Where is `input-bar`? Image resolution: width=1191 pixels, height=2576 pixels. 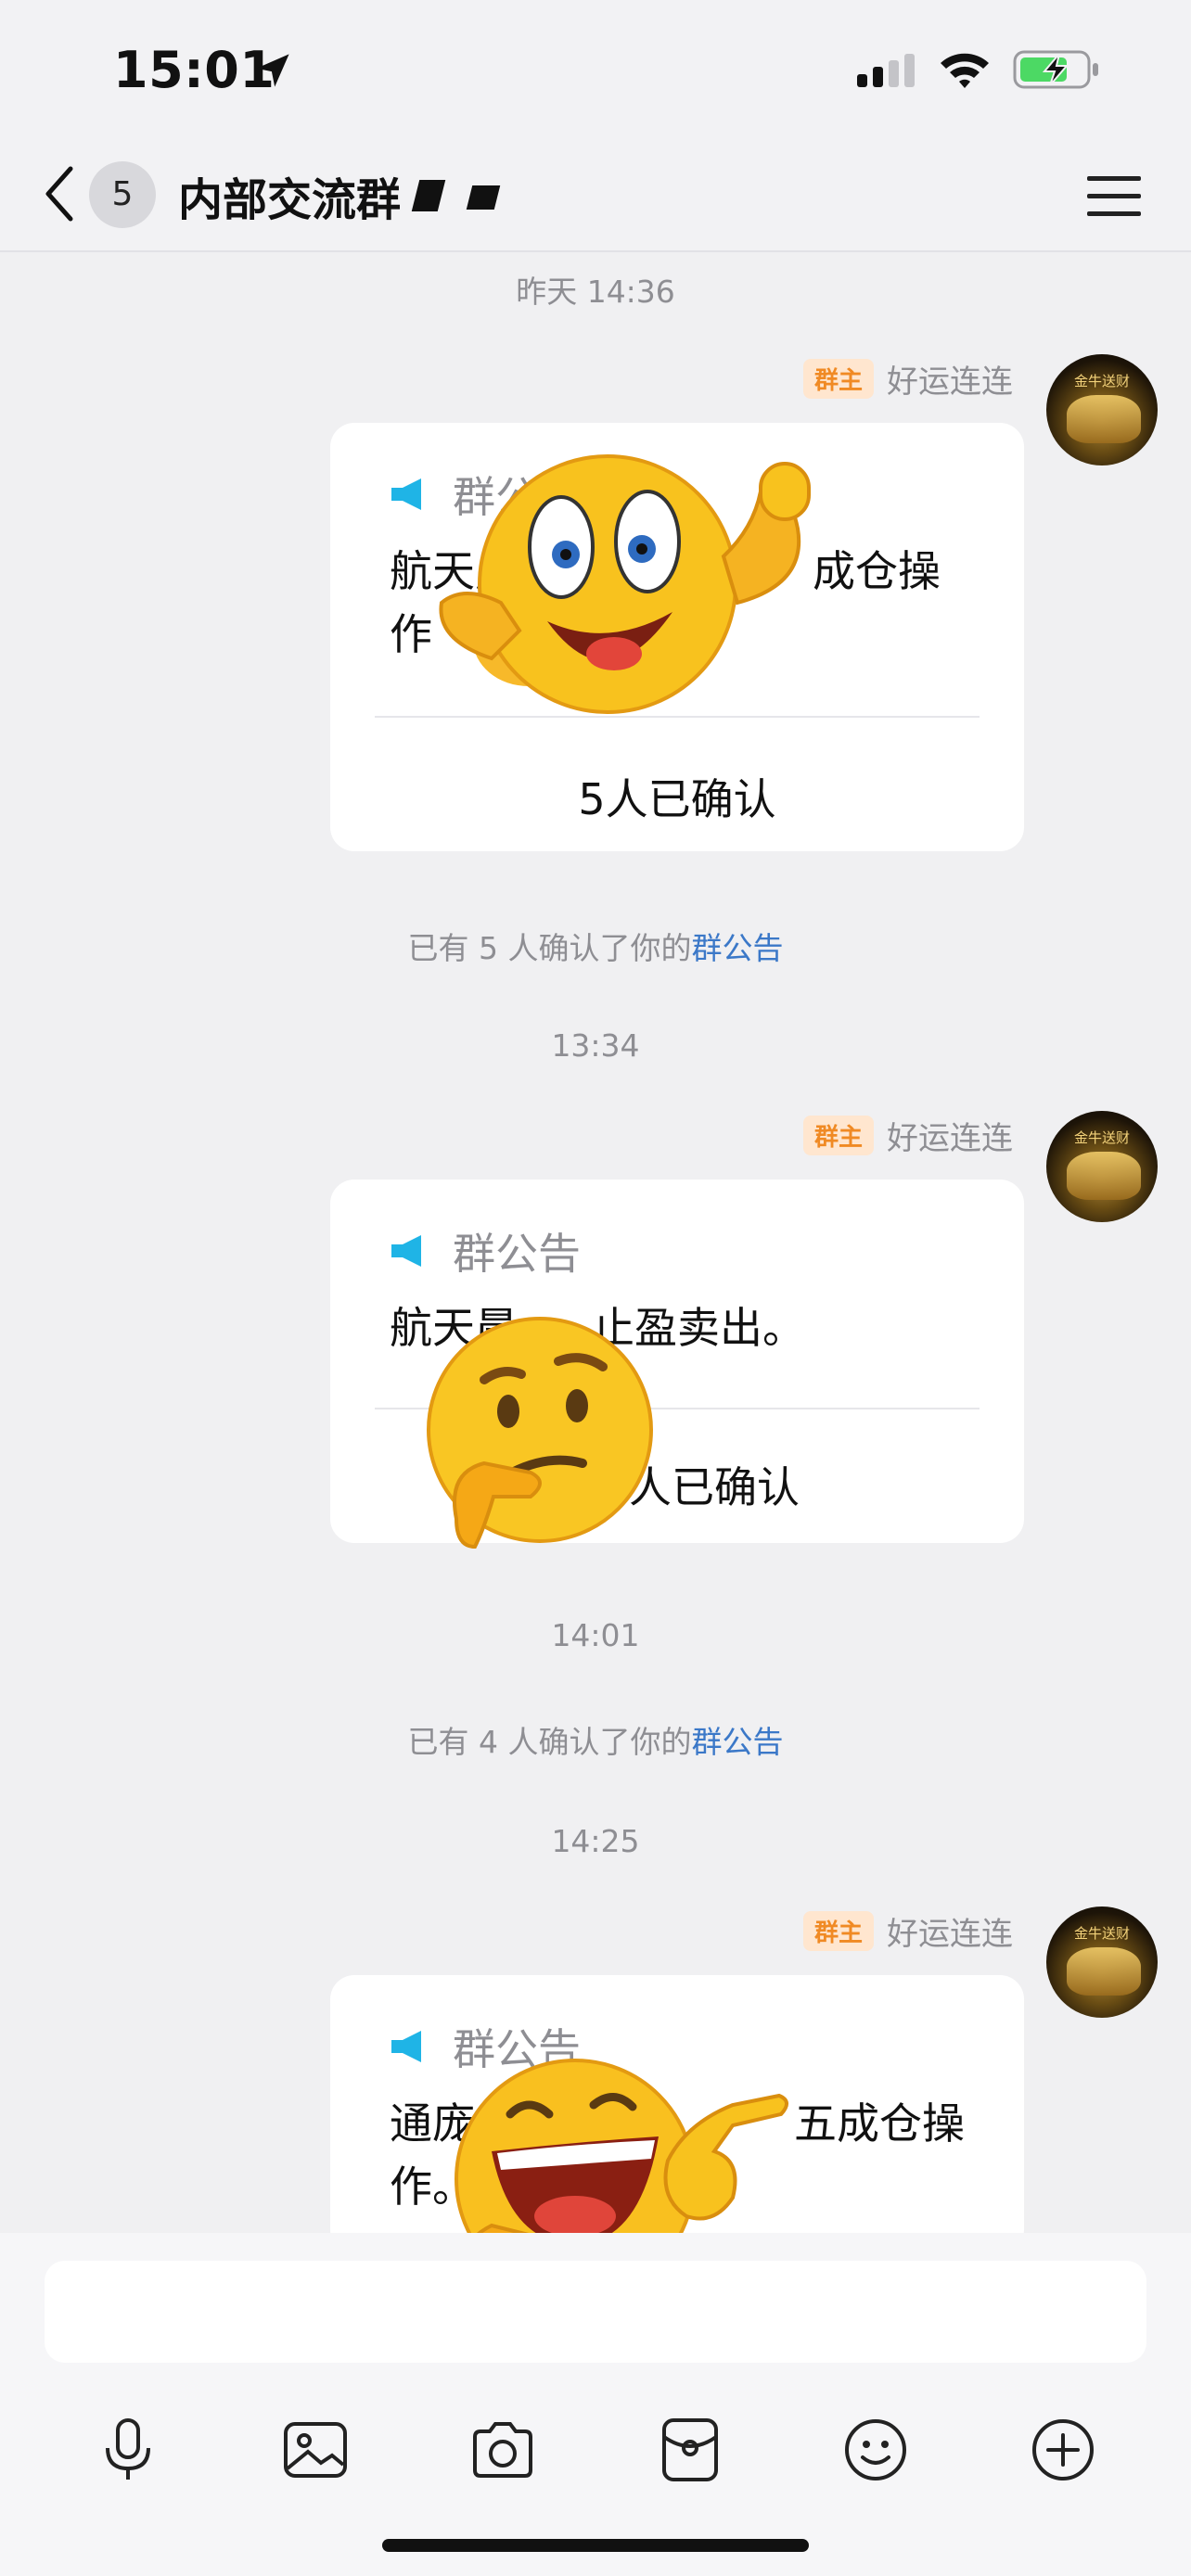
input-bar is located at coordinates (595, 2405).